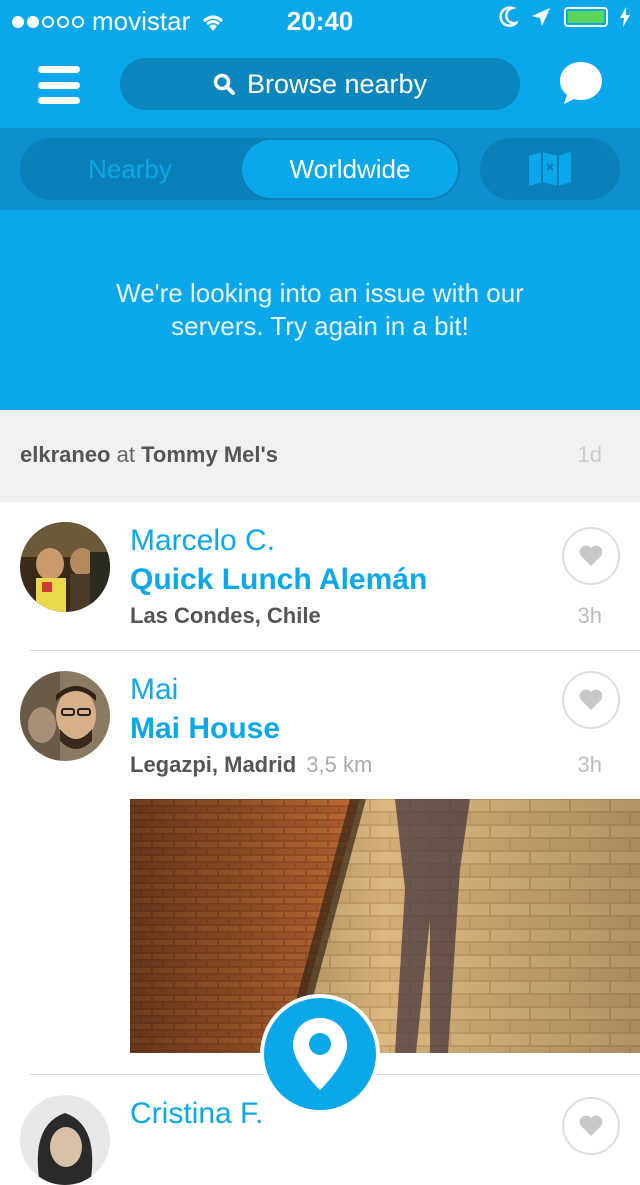 This screenshot has height=1185, width=640. What do you see at coordinates (196, 1114) in the screenshot?
I see `user-name: Cristina F.` at bounding box center [196, 1114].